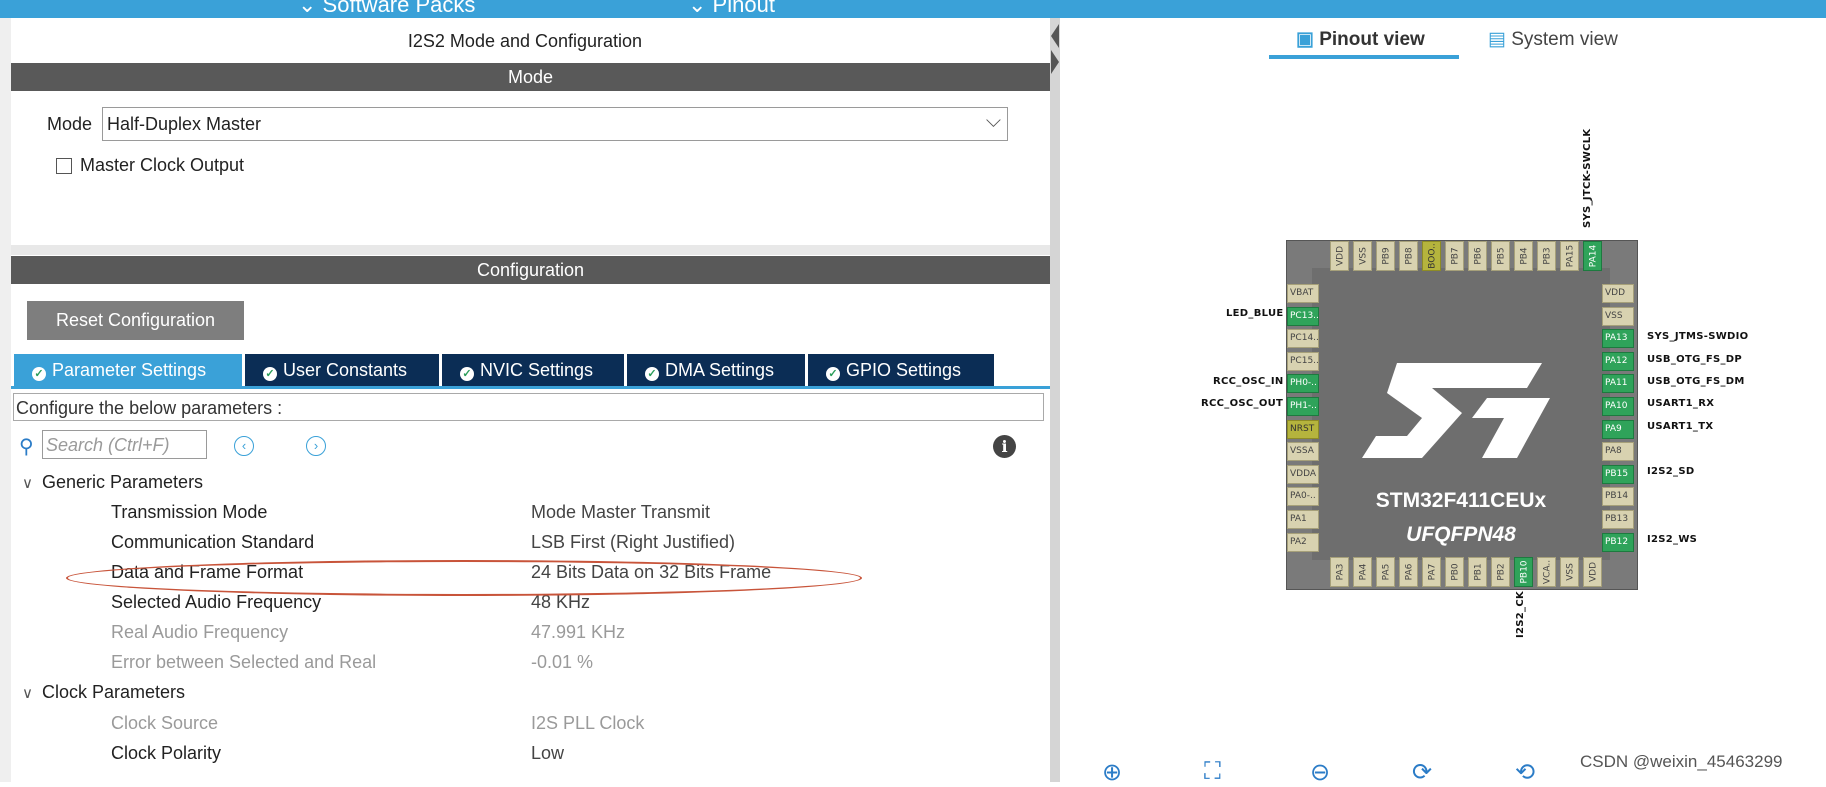  What do you see at coordinates (993, 121) in the screenshot?
I see `chevron-down-icon: ⌵` at bounding box center [993, 121].